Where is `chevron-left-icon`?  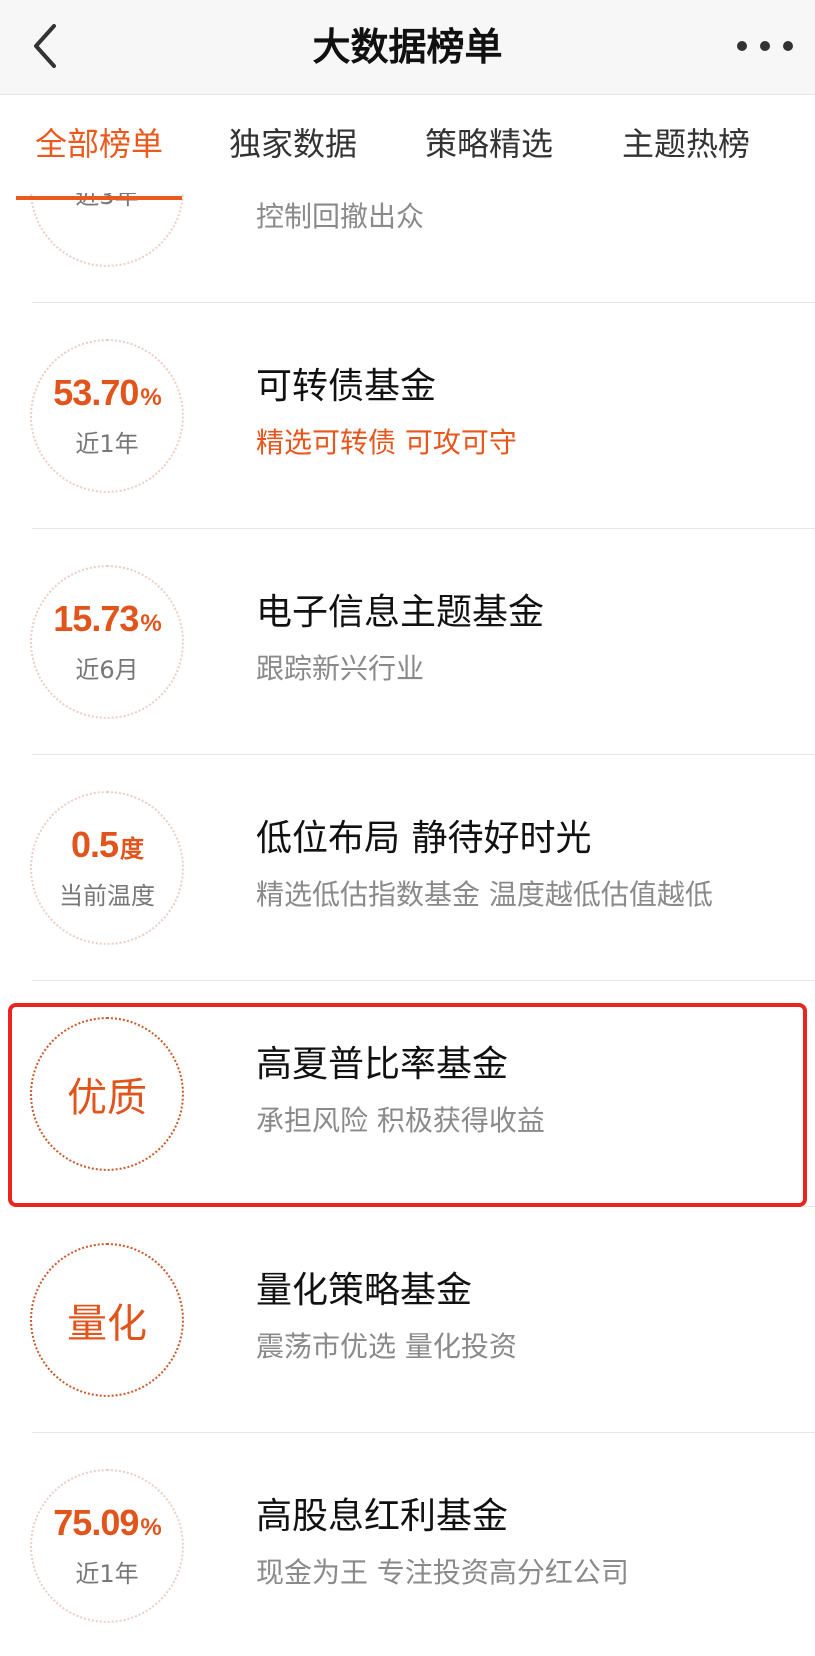
chevron-left-icon is located at coordinates (45, 46).